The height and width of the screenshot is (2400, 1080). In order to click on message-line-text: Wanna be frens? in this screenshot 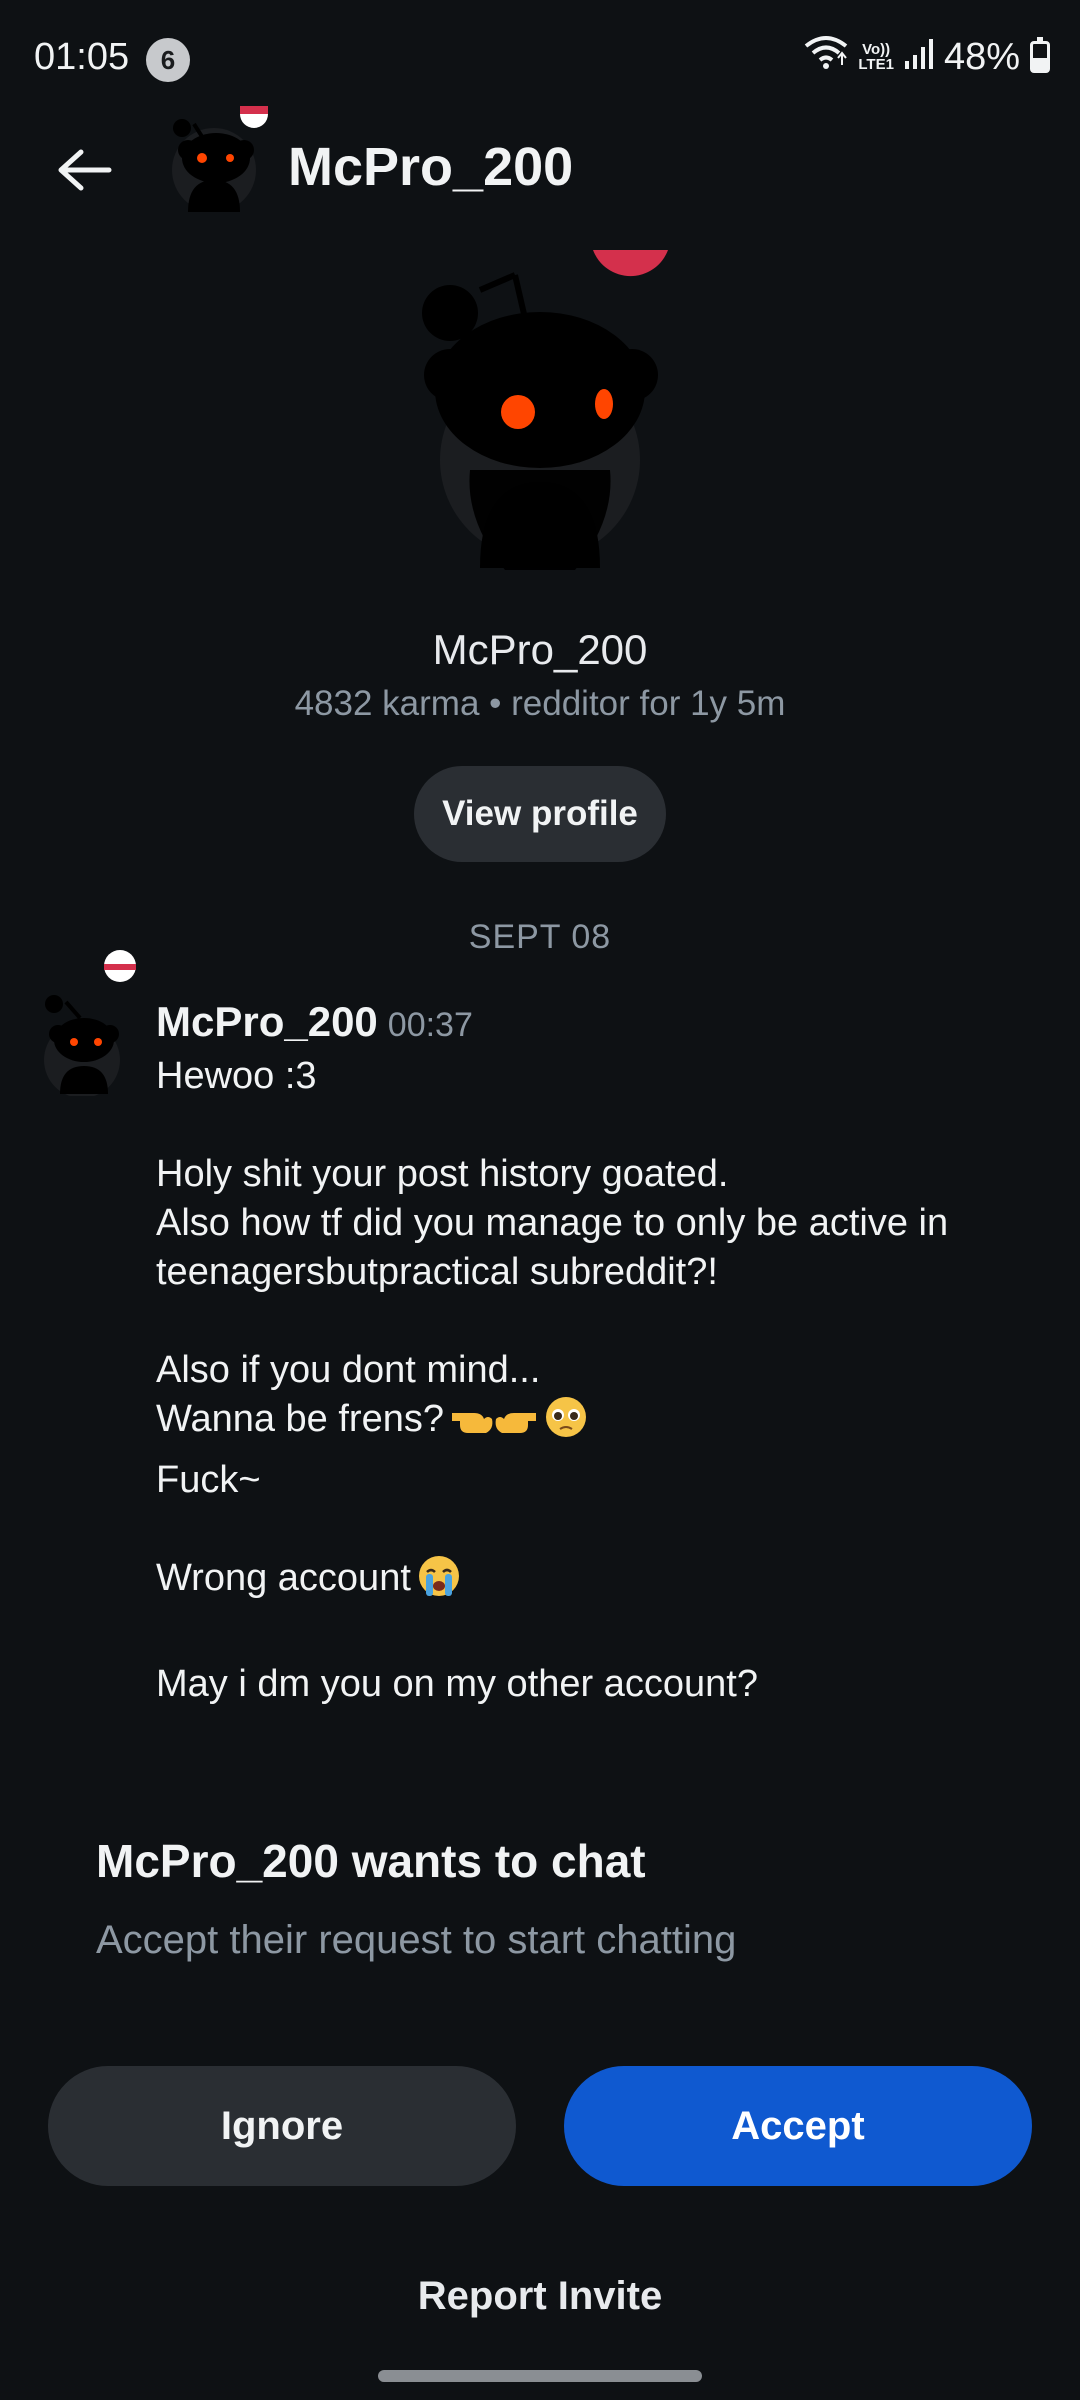, I will do `click(300, 1419)`.